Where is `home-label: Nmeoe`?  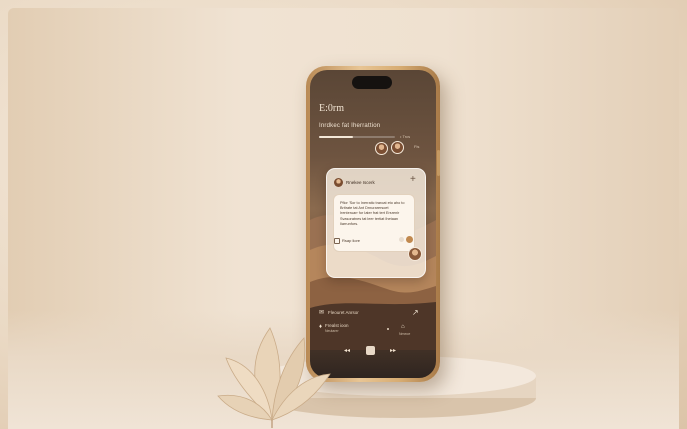
home-label: Nmeoe is located at coordinates (405, 334).